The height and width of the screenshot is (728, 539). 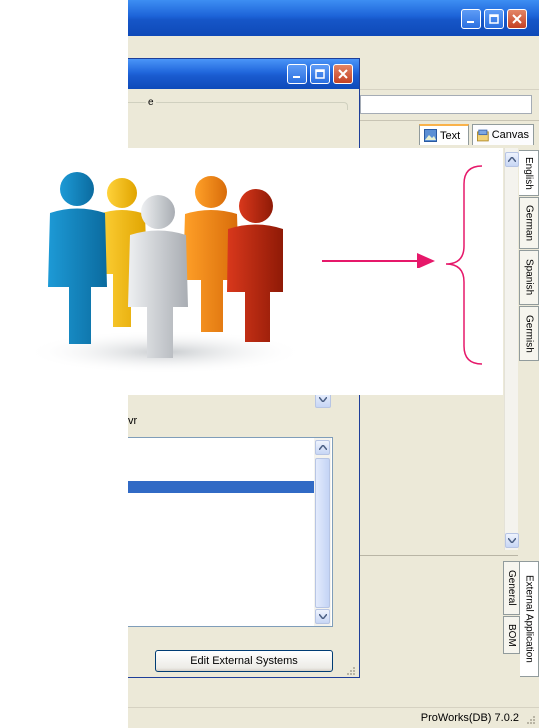 I want to click on list-scroll-up-button, so click(x=322, y=447).